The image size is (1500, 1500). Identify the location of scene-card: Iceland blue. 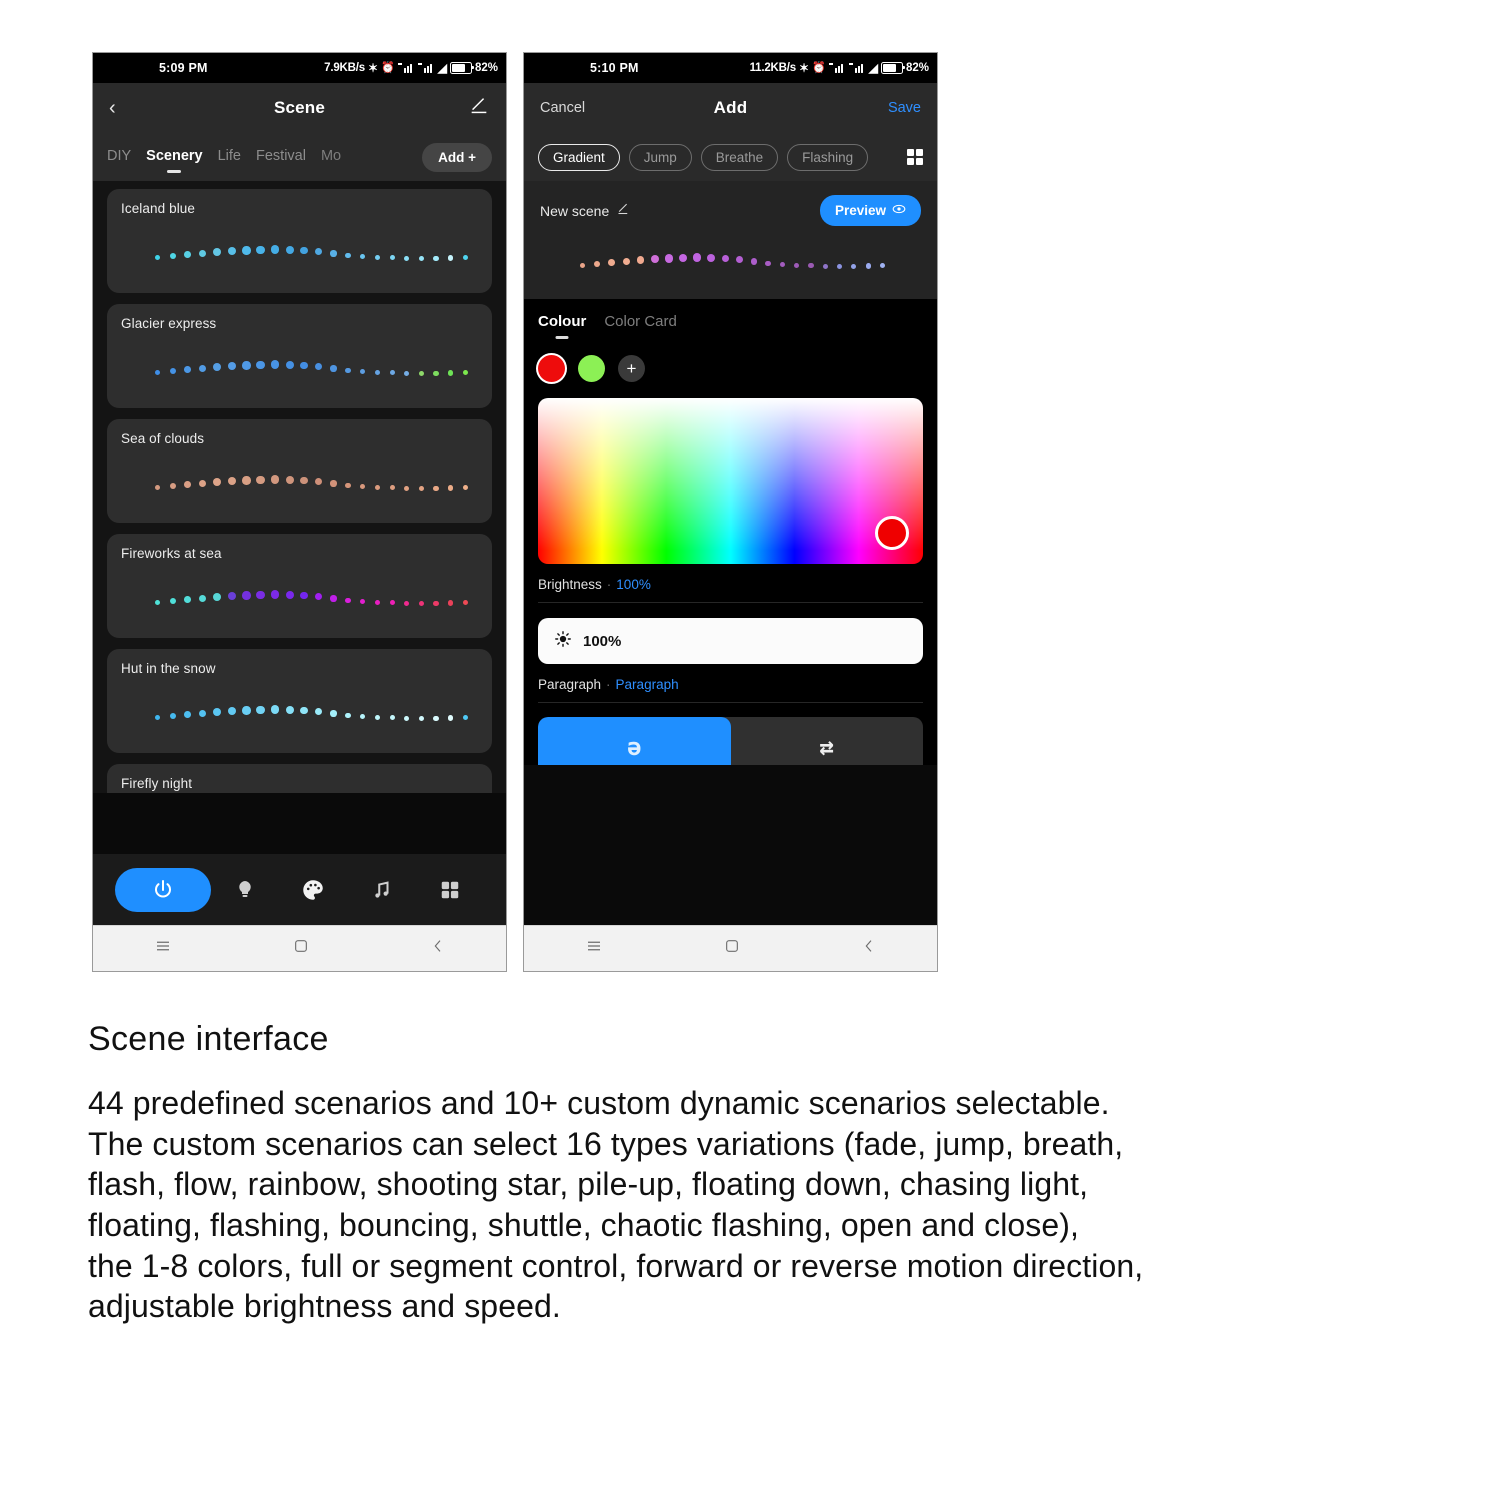
(299, 241).